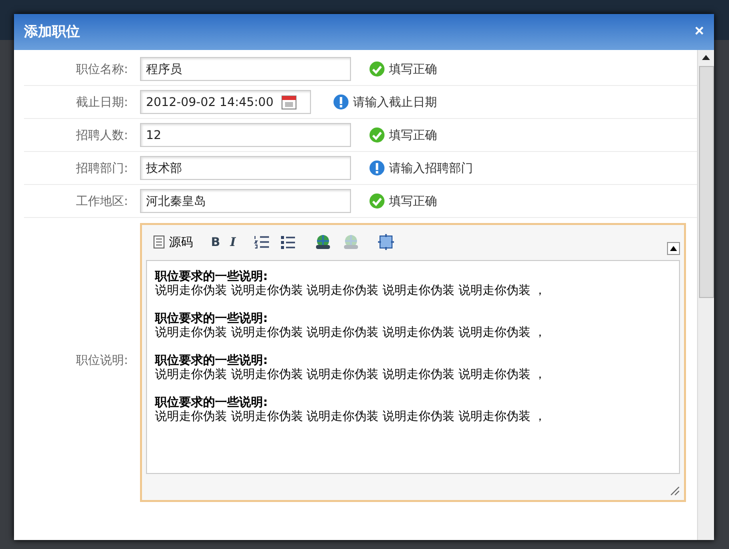  Describe the element at coordinates (52, 32) in the screenshot. I see `dialog-title: 添加职位` at that location.